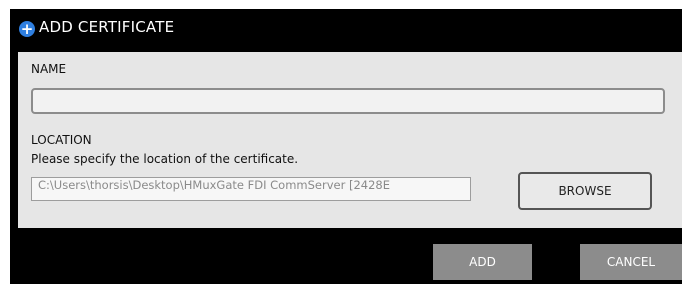 This screenshot has height=284, width=682. Describe the element at coordinates (631, 262) in the screenshot. I see `cancel-button: CANCEL` at that location.